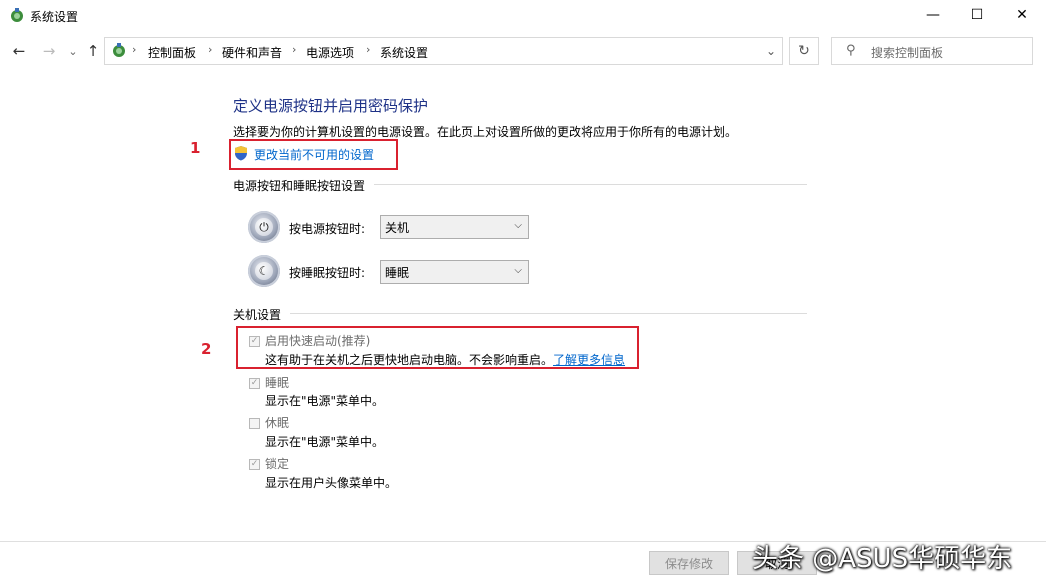 Image resolution: width=1046 pixels, height=587 pixels. I want to click on recent-locations-button: ⌄, so click(73, 51).